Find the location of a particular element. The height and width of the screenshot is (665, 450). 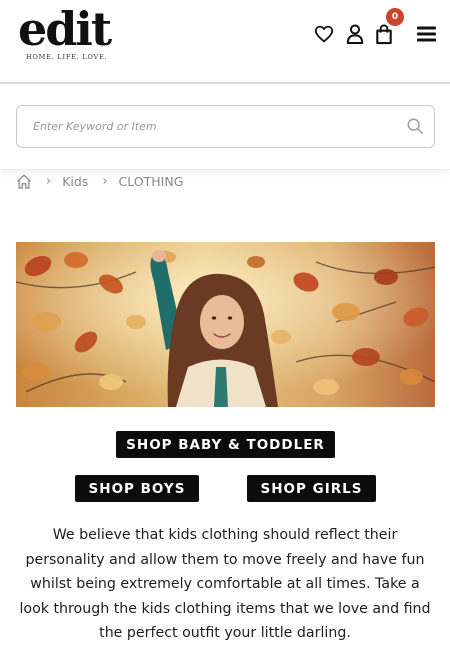

shop-baby-toddler-button: SHOP BABY & TODDLER is located at coordinates (225, 444).